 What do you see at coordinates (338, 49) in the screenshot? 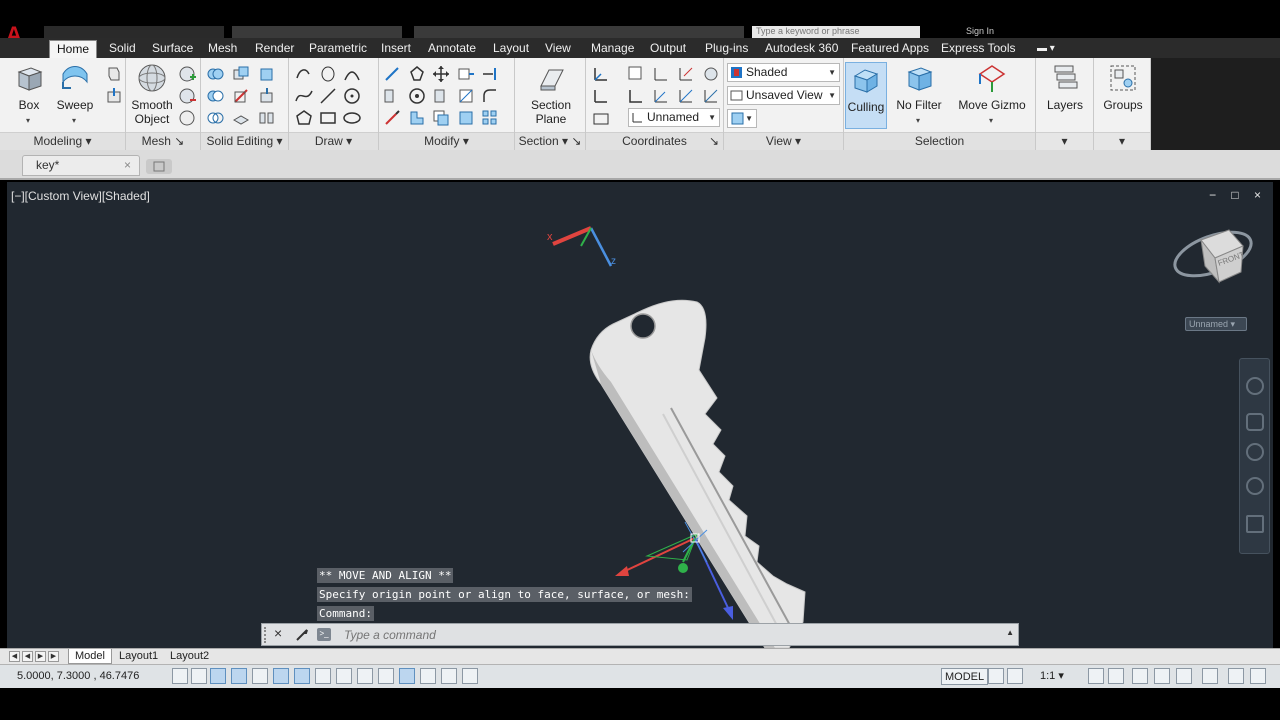
I see `tab-parametric: Parametric` at bounding box center [338, 49].